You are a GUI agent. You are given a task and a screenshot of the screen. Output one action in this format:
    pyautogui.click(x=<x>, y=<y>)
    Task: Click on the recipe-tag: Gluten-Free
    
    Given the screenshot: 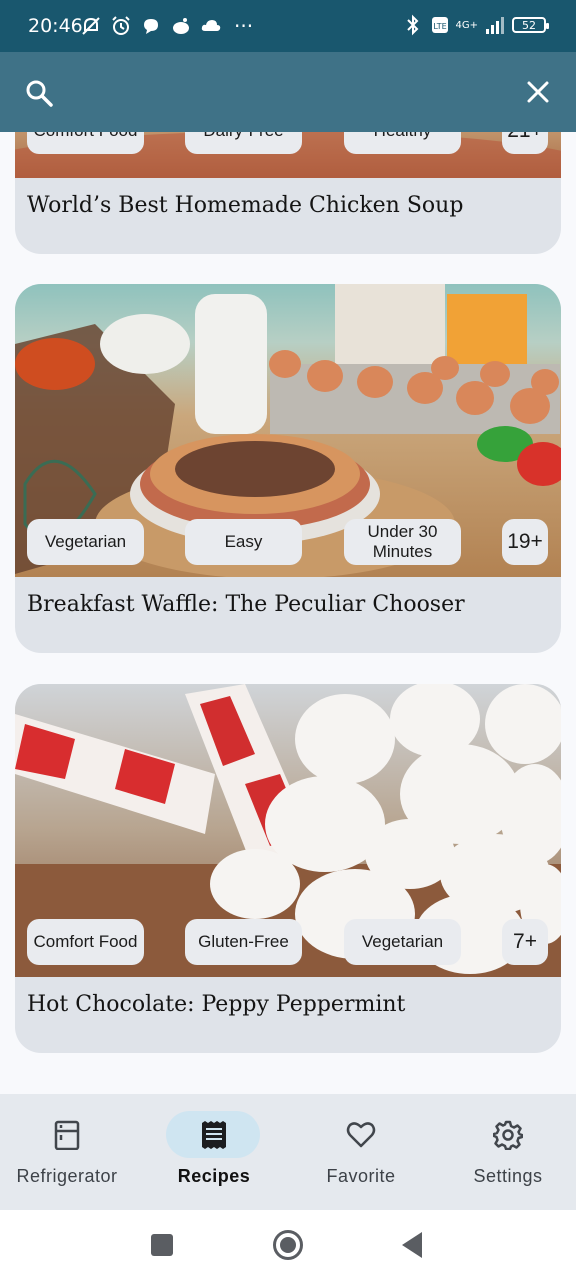 What is the action you would take?
    pyautogui.click(x=243, y=942)
    